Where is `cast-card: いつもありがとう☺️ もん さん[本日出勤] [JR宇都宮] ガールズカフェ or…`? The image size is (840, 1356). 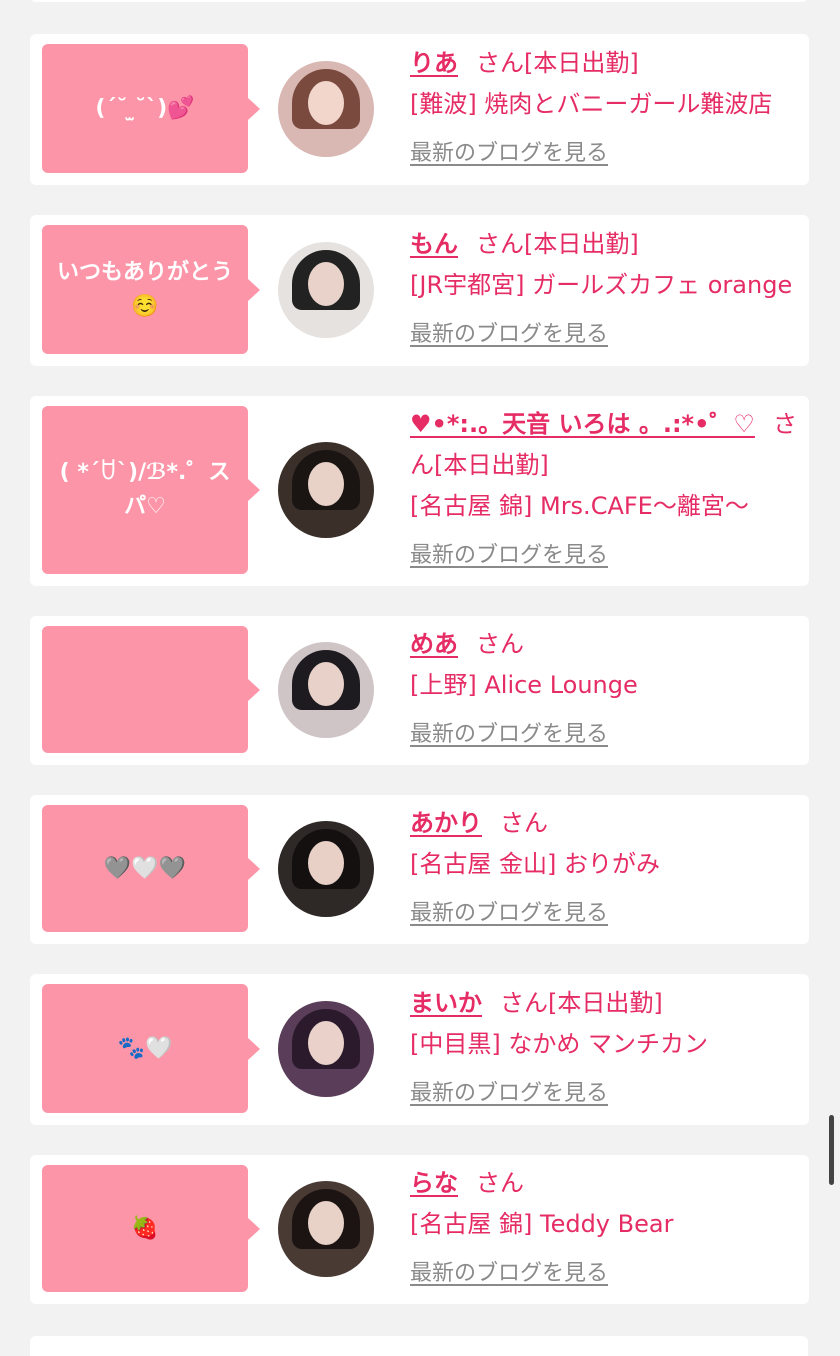 cast-card: いつもありがとう☺️ もん さん[本日出勤] [JR宇都宮] ガールズカフェ or… is located at coordinates (419, 290).